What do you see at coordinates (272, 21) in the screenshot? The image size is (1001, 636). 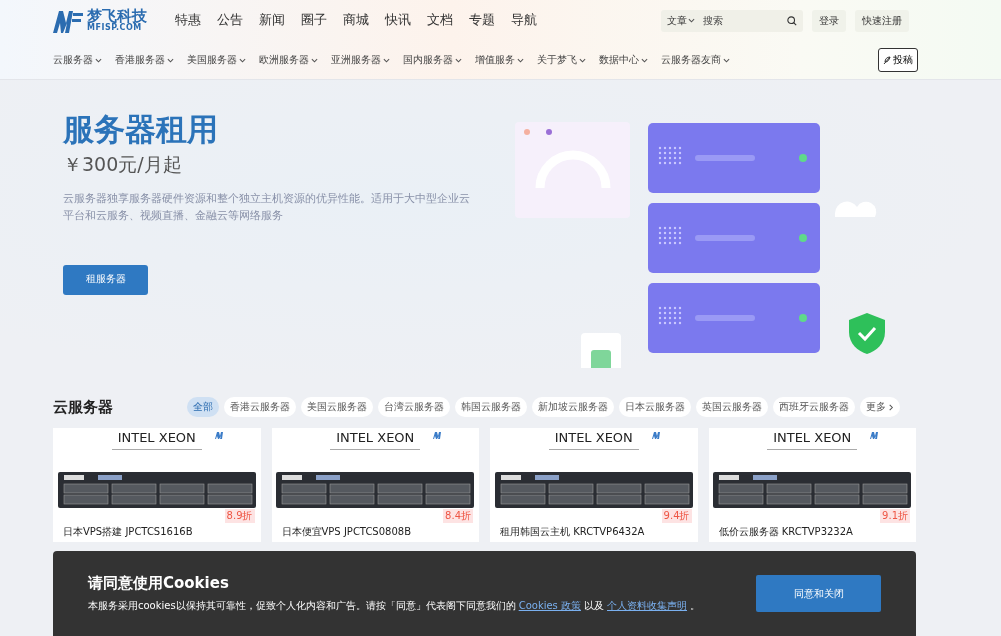 I see `nav-link: 新闻` at bounding box center [272, 21].